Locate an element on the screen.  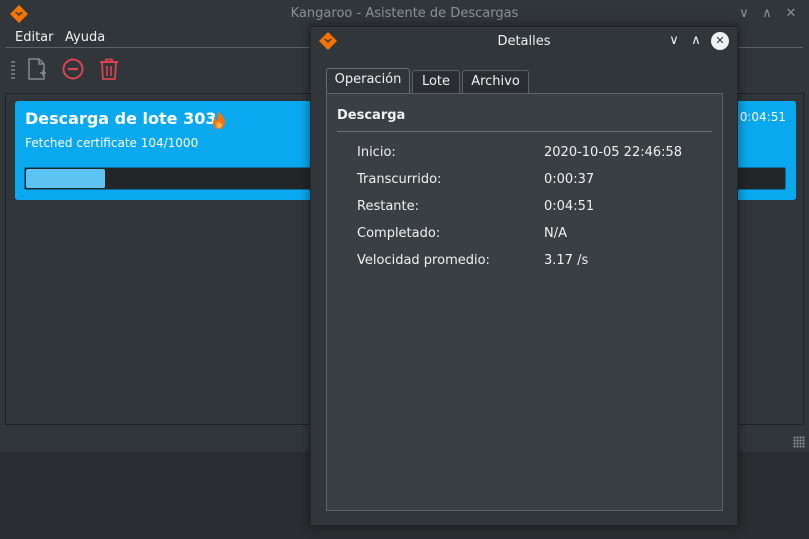
tab-lote: Lote is located at coordinates (436, 82).